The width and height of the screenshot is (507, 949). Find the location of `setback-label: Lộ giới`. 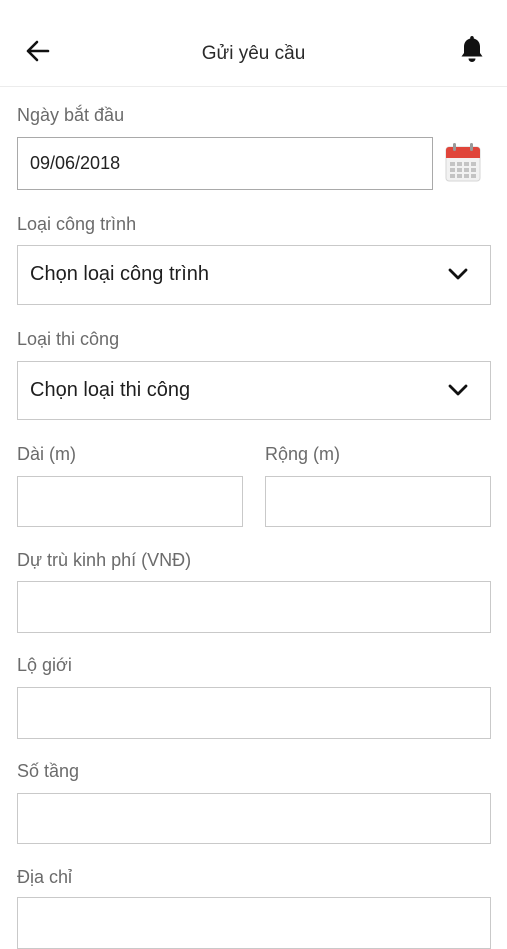

setback-label: Lộ giới is located at coordinates (44, 665).